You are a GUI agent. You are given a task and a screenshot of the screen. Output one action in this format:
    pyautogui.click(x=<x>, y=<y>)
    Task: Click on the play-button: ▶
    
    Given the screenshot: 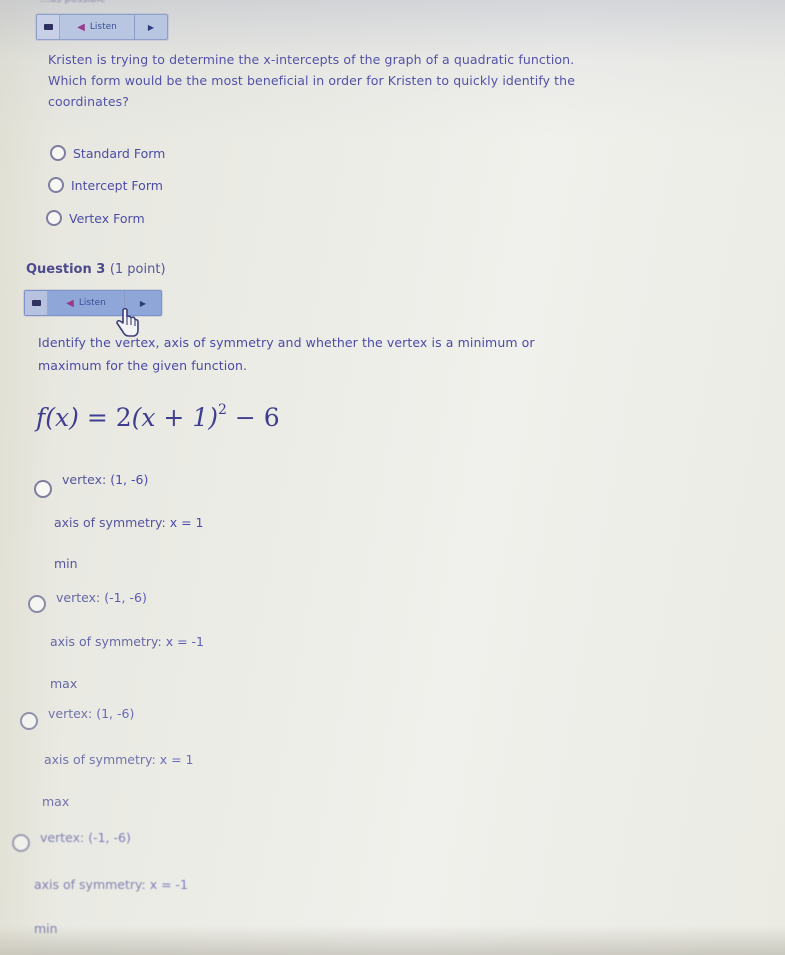 What is the action you would take?
    pyautogui.click(x=151, y=27)
    